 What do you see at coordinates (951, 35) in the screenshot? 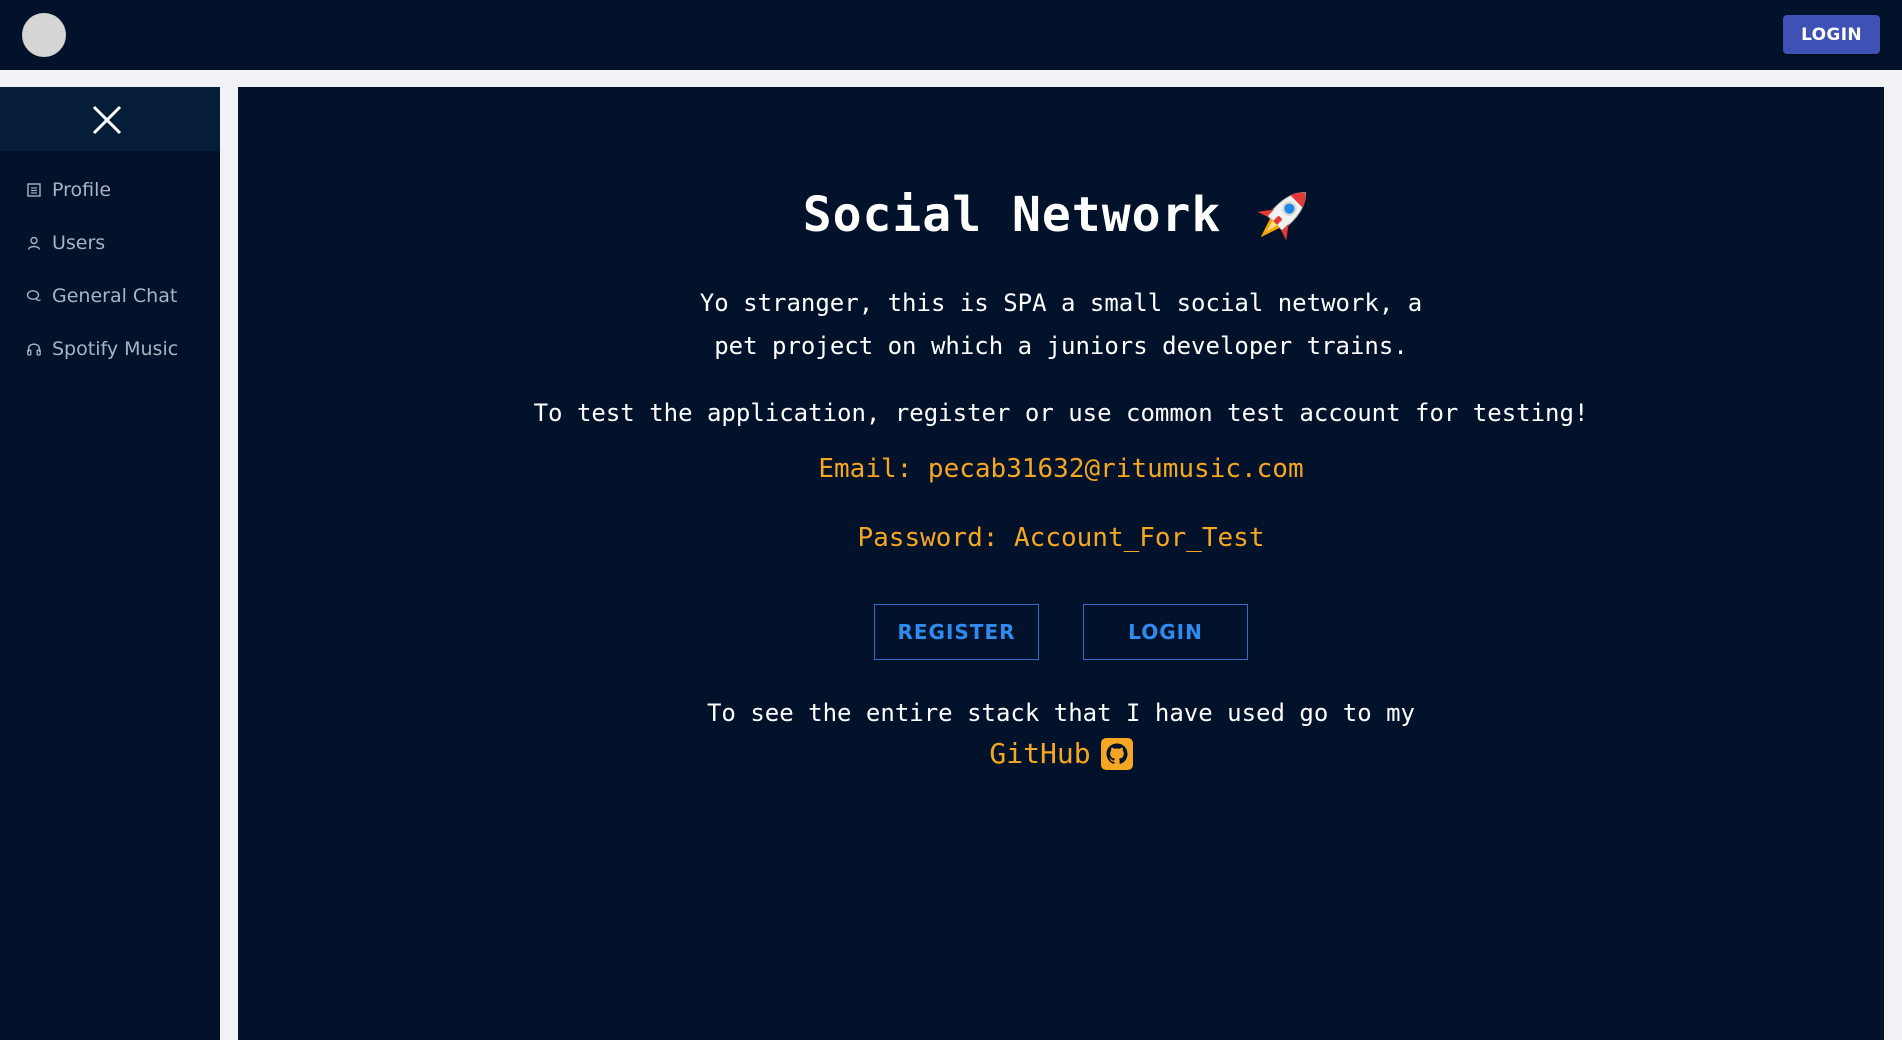
I see `top-bar: LOGIN` at bounding box center [951, 35].